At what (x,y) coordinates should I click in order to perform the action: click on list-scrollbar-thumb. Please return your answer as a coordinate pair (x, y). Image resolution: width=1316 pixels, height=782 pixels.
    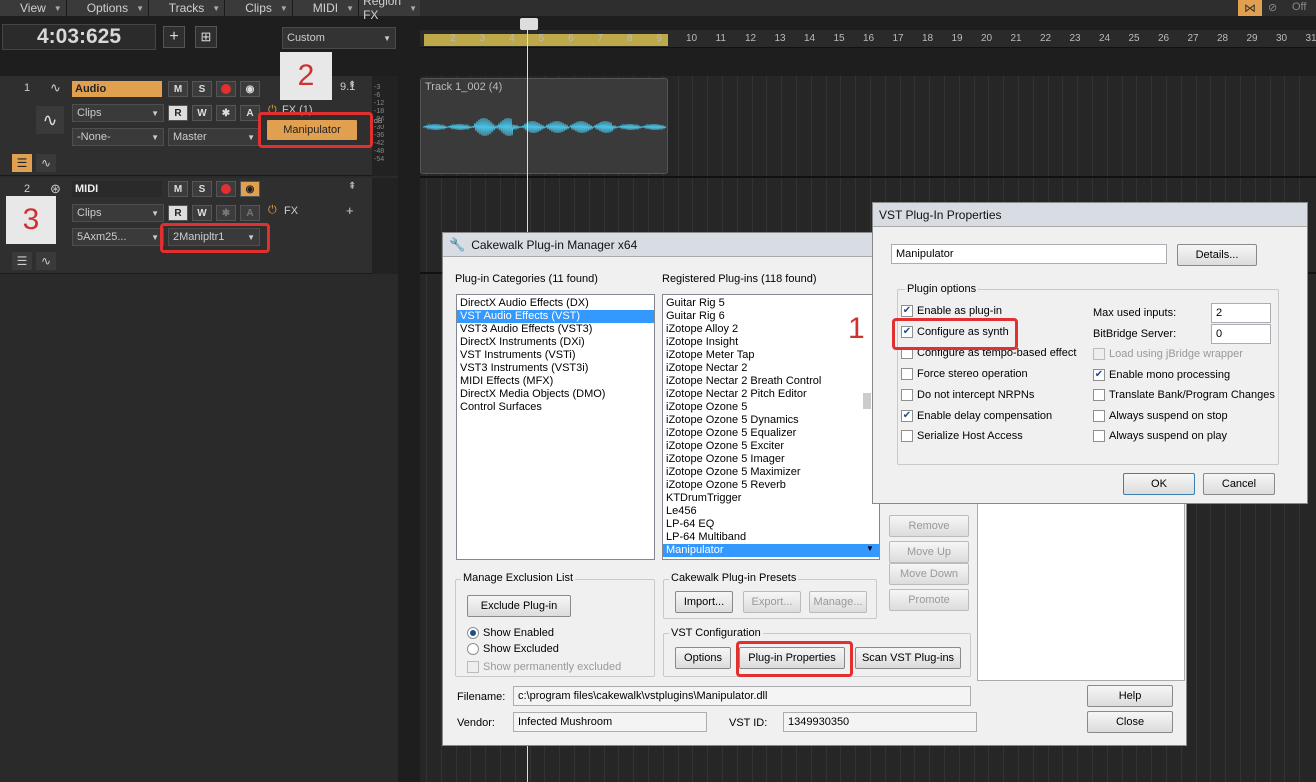
    Looking at the image, I should click on (867, 401).